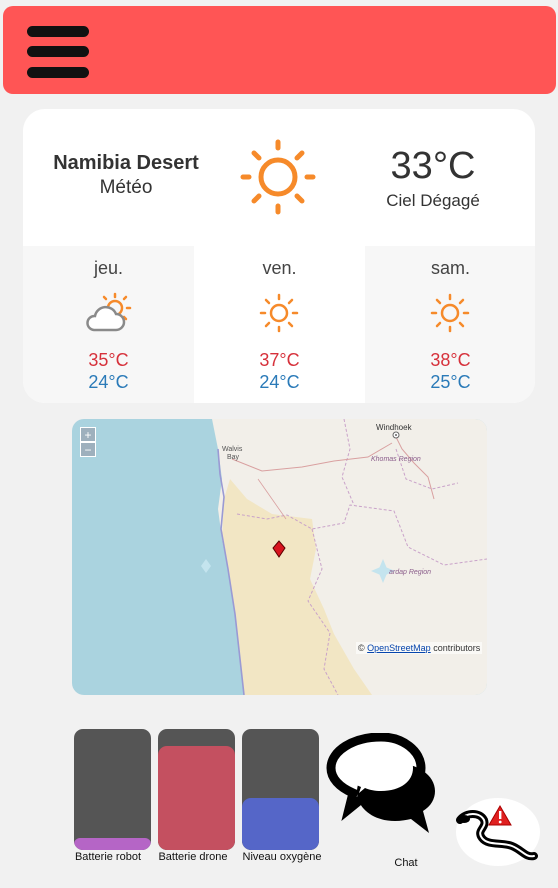 Image resolution: width=558 pixels, height=888 pixels. I want to click on snake-alert-button, so click(498, 832).